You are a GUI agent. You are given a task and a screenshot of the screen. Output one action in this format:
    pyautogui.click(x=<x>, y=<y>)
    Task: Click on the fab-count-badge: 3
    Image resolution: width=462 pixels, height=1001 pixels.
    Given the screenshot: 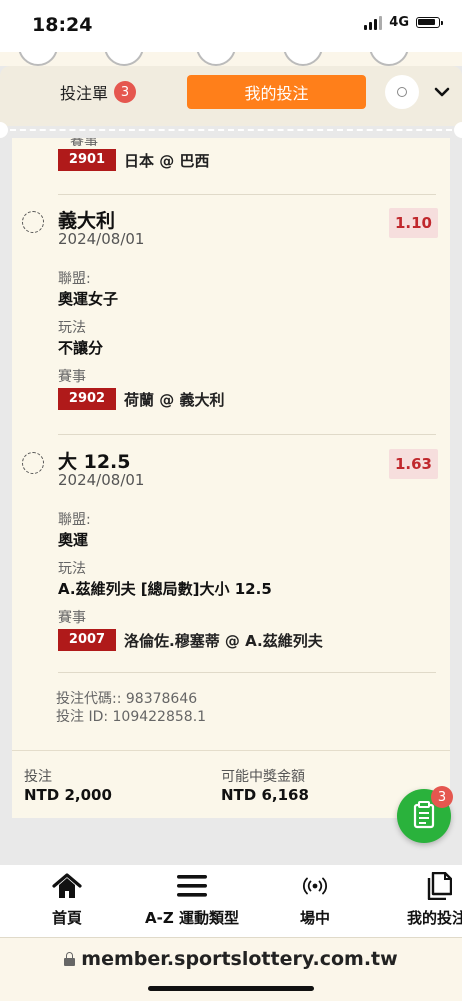 What is the action you would take?
    pyautogui.click(x=442, y=797)
    